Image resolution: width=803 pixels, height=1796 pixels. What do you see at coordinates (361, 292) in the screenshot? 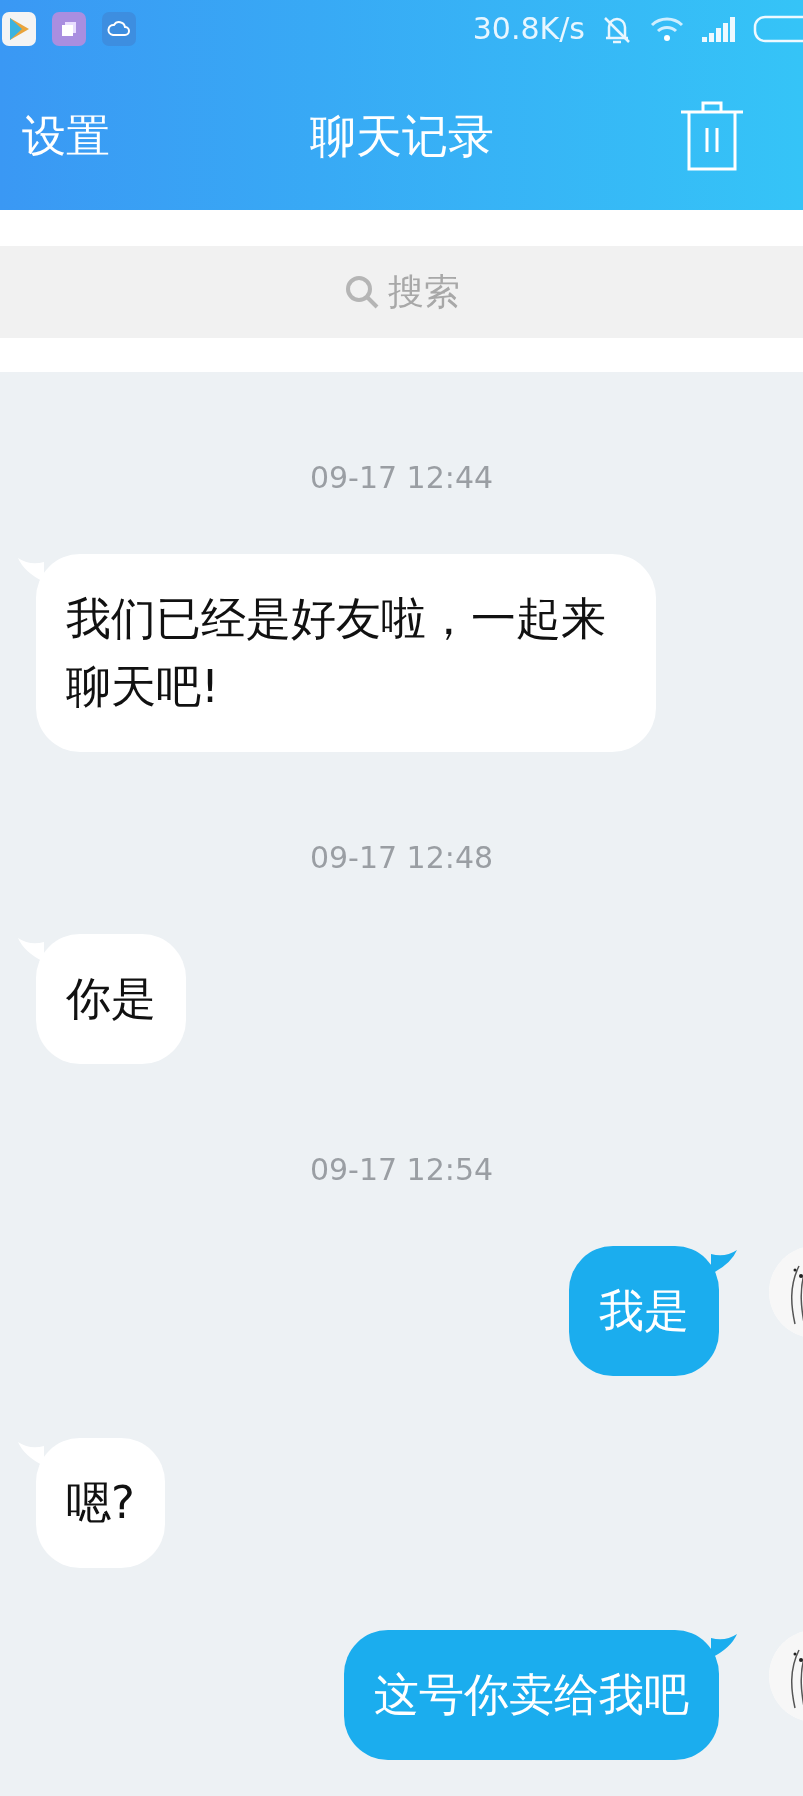
I see `search-icon` at bounding box center [361, 292].